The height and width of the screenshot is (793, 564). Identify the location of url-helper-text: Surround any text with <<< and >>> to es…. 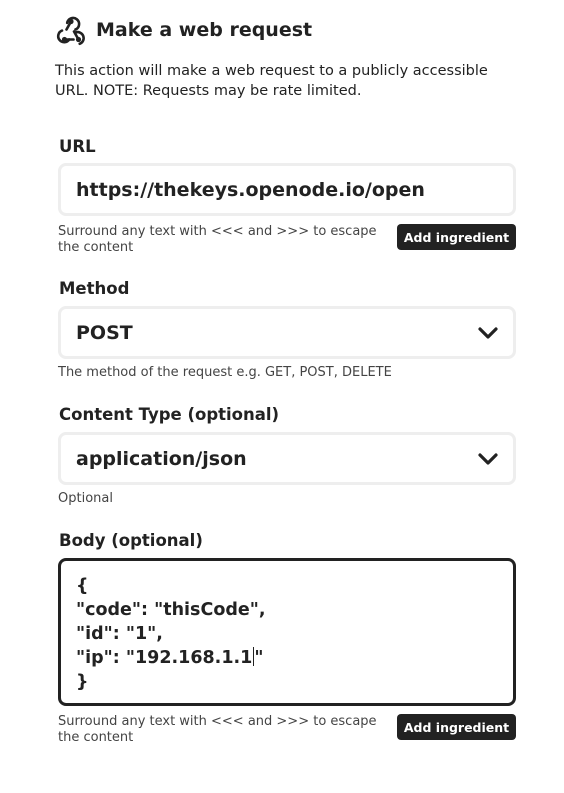
(217, 239).